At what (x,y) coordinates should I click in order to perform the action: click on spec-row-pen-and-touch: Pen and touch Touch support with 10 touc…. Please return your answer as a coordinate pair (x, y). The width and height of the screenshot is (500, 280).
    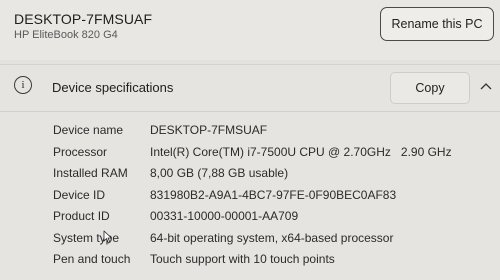
    Looking at the image, I should click on (250, 262).